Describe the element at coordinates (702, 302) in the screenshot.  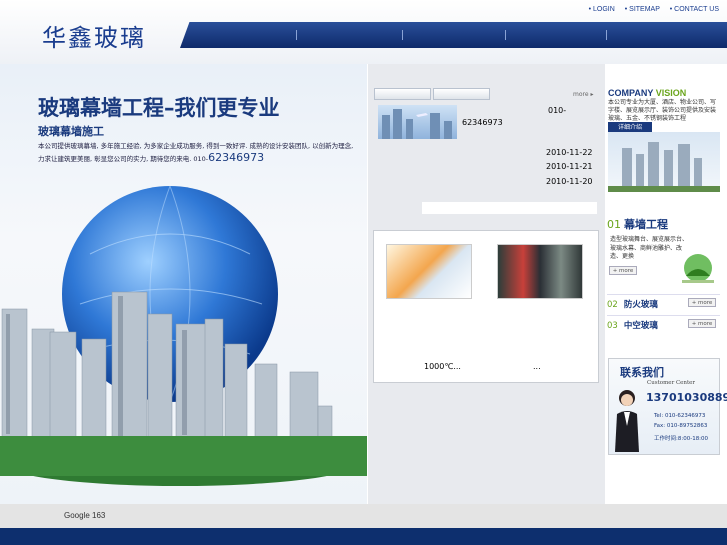
I see `service-02-more-button: + more` at that location.